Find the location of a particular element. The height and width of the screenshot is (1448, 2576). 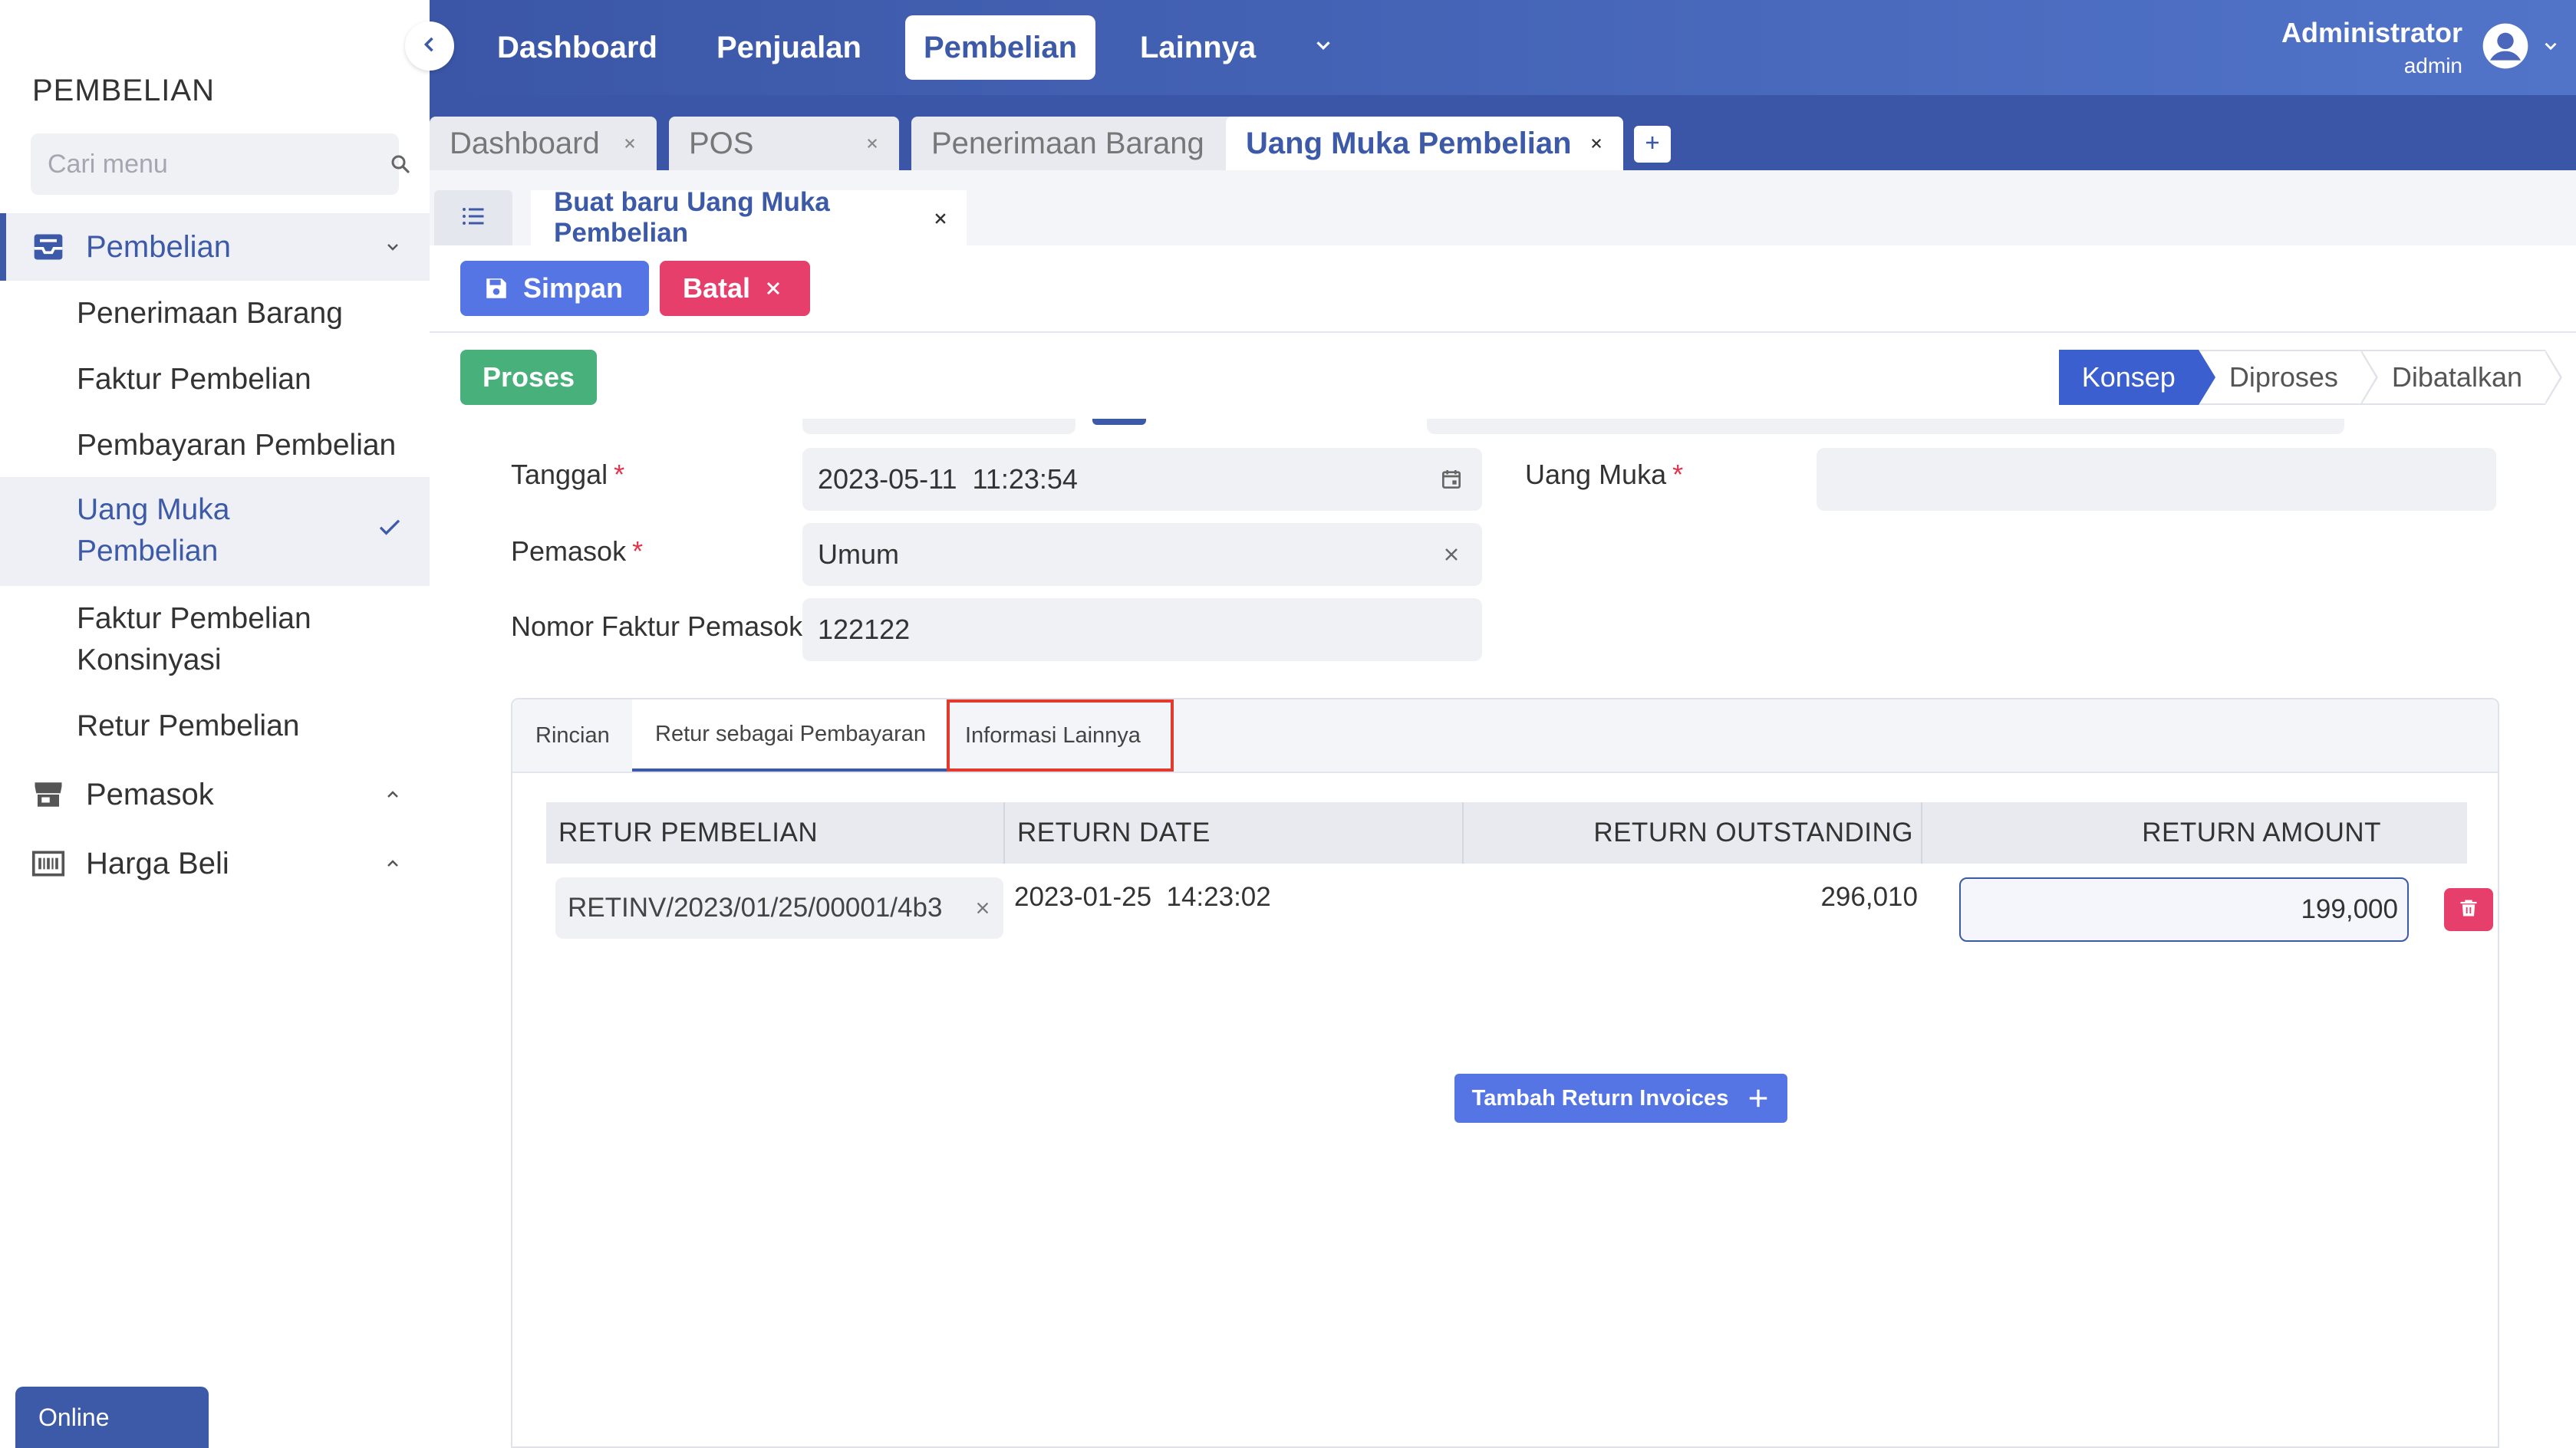

tab-label: POS is located at coordinates (721, 143).